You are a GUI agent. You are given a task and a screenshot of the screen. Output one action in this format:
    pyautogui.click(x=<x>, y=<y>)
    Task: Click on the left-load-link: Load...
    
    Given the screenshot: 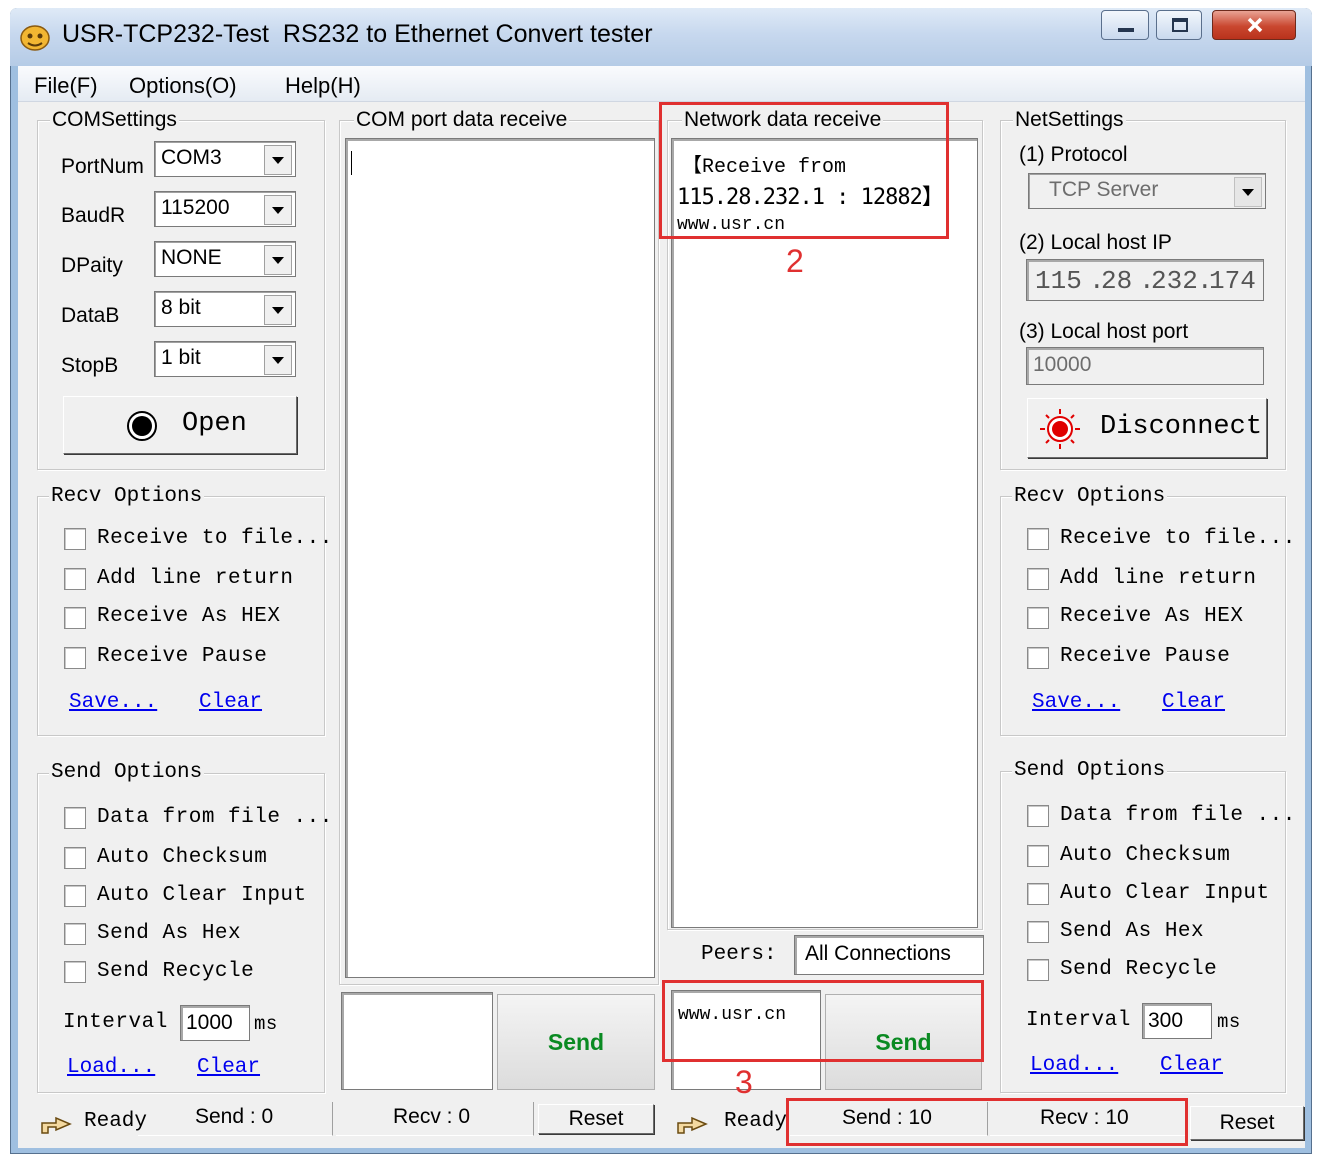 What is the action you would take?
    pyautogui.click(x=111, y=1067)
    